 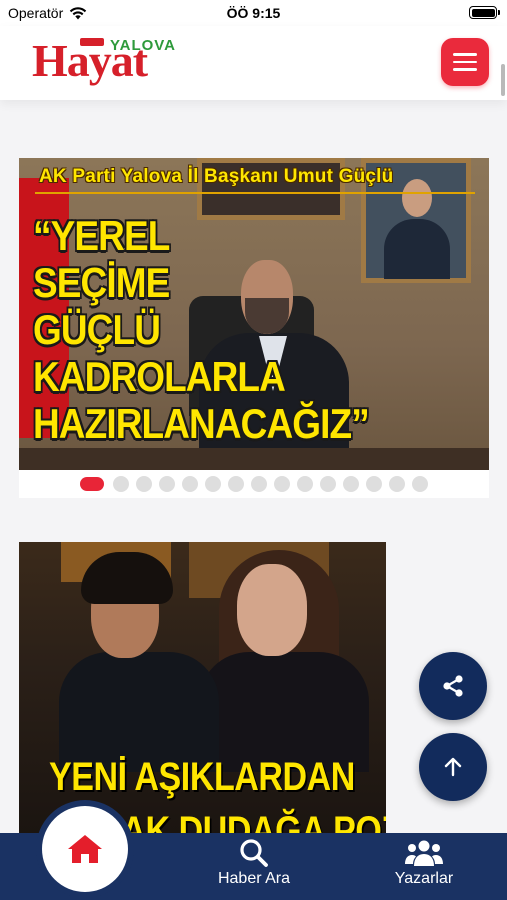 What do you see at coordinates (465, 54) in the screenshot?
I see `hamburger-icon` at bounding box center [465, 54].